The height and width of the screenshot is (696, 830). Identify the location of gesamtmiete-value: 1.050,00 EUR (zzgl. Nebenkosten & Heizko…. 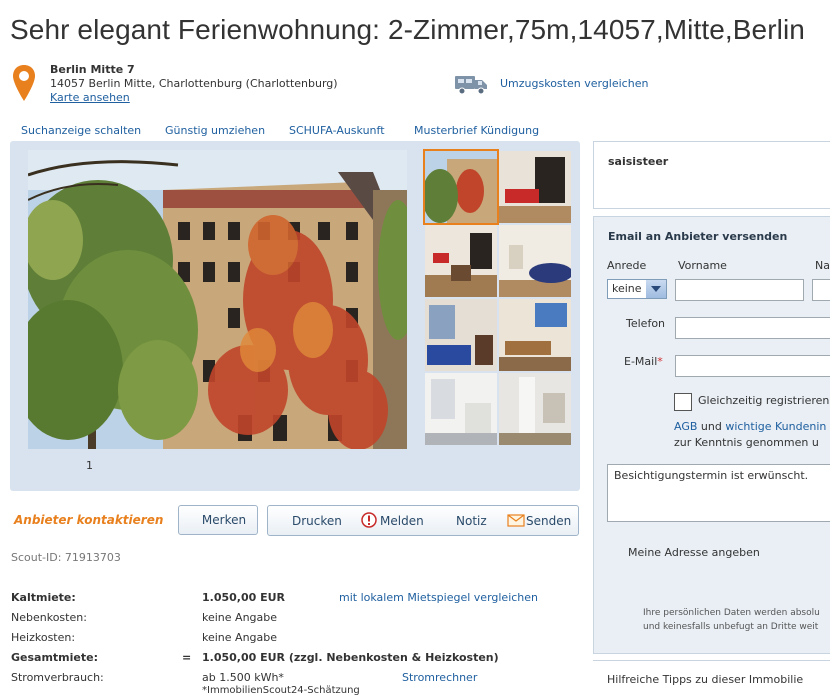
(350, 657).